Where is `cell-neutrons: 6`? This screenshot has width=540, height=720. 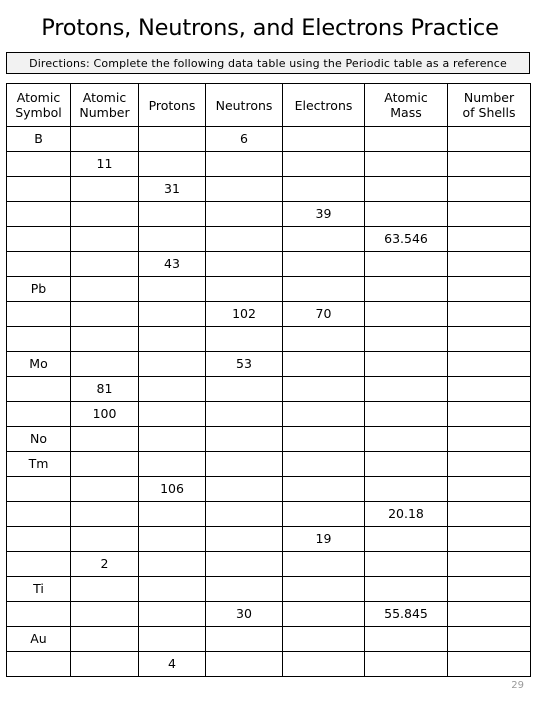 cell-neutrons: 6 is located at coordinates (244, 139).